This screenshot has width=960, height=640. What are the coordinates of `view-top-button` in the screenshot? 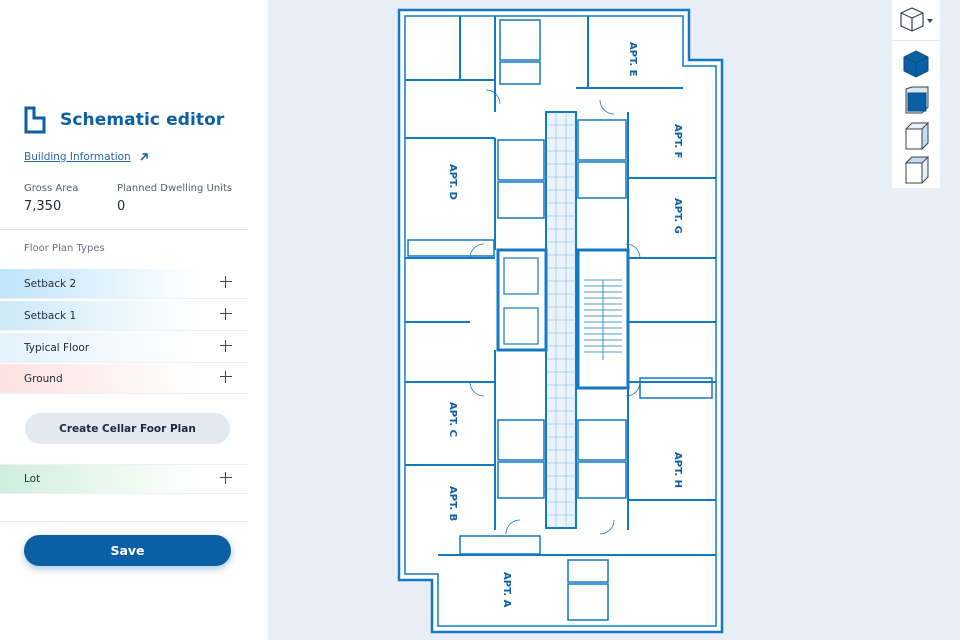 It's located at (916, 170).